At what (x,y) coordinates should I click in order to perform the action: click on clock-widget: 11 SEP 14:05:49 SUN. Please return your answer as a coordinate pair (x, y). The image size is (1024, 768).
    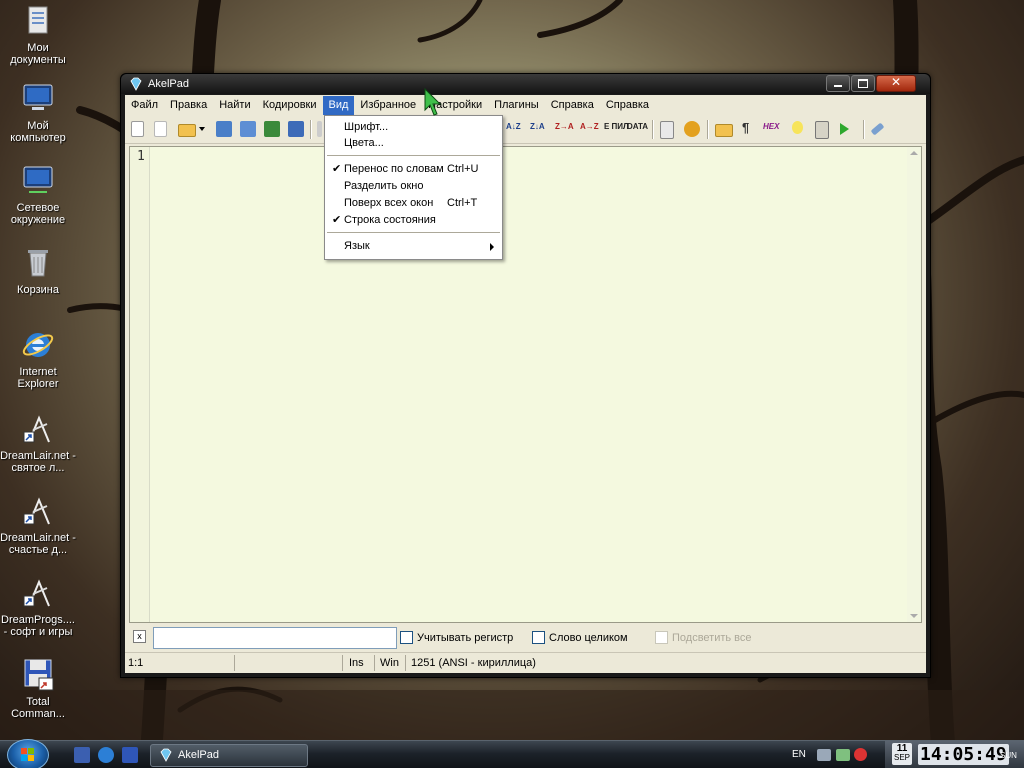
    Looking at the image, I should click on (954, 754).